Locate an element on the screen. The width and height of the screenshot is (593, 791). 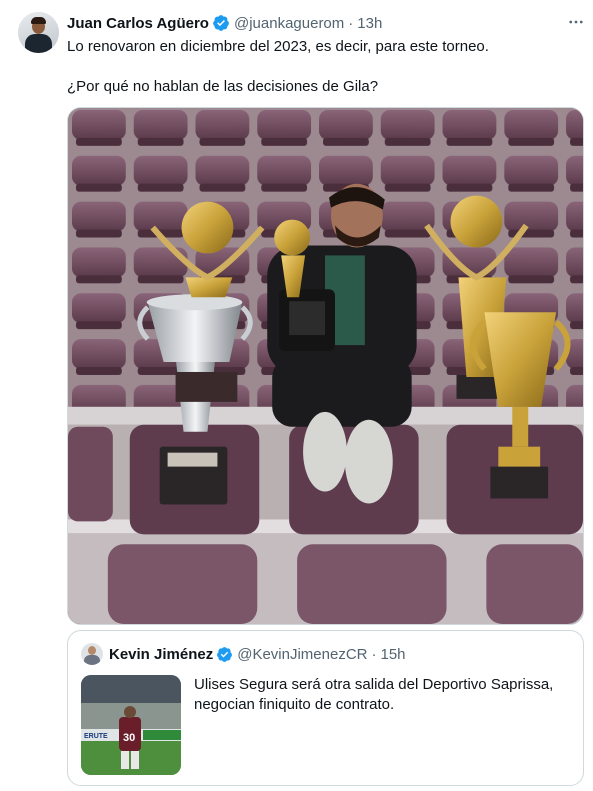
thumb-jersey-number: 30 is located at coordinates (129, 738).